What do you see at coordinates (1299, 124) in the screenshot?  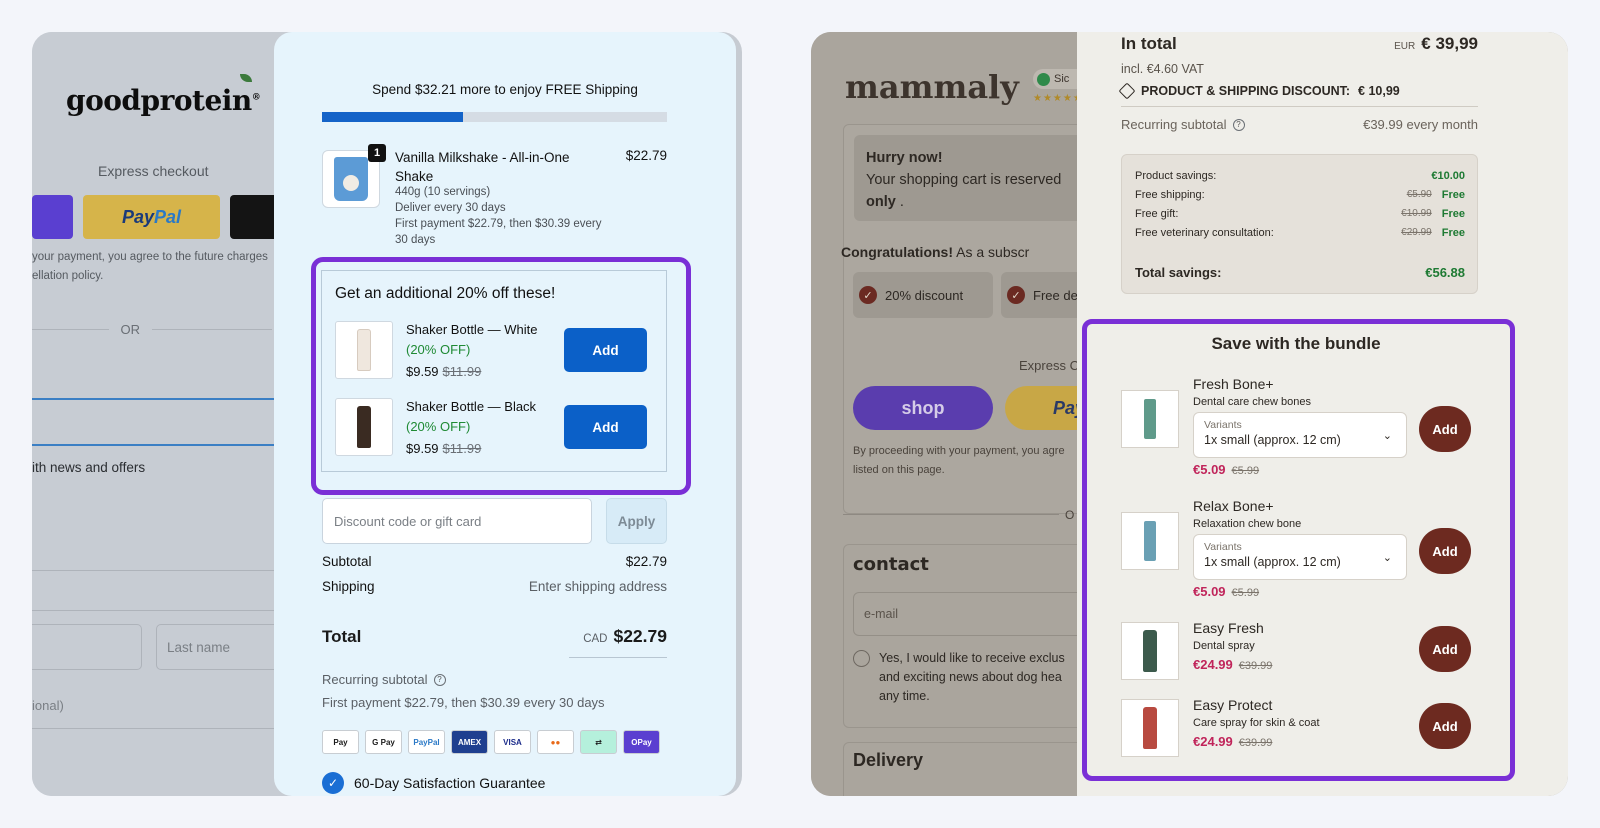 I see `recurring-subtotal: Recurring subtotal? €39.99 every month` at bounding box center [1299, 124].